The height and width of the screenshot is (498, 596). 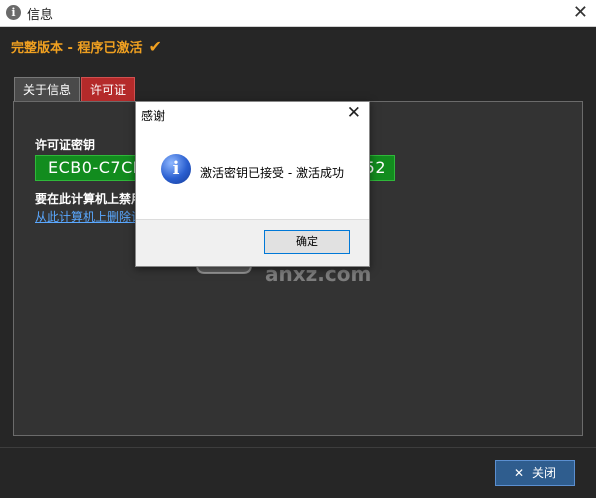 What do you see at coordinates (40, 15) in the screenshot?
I see `window-title: 信息` at bounding box center [40, 15].